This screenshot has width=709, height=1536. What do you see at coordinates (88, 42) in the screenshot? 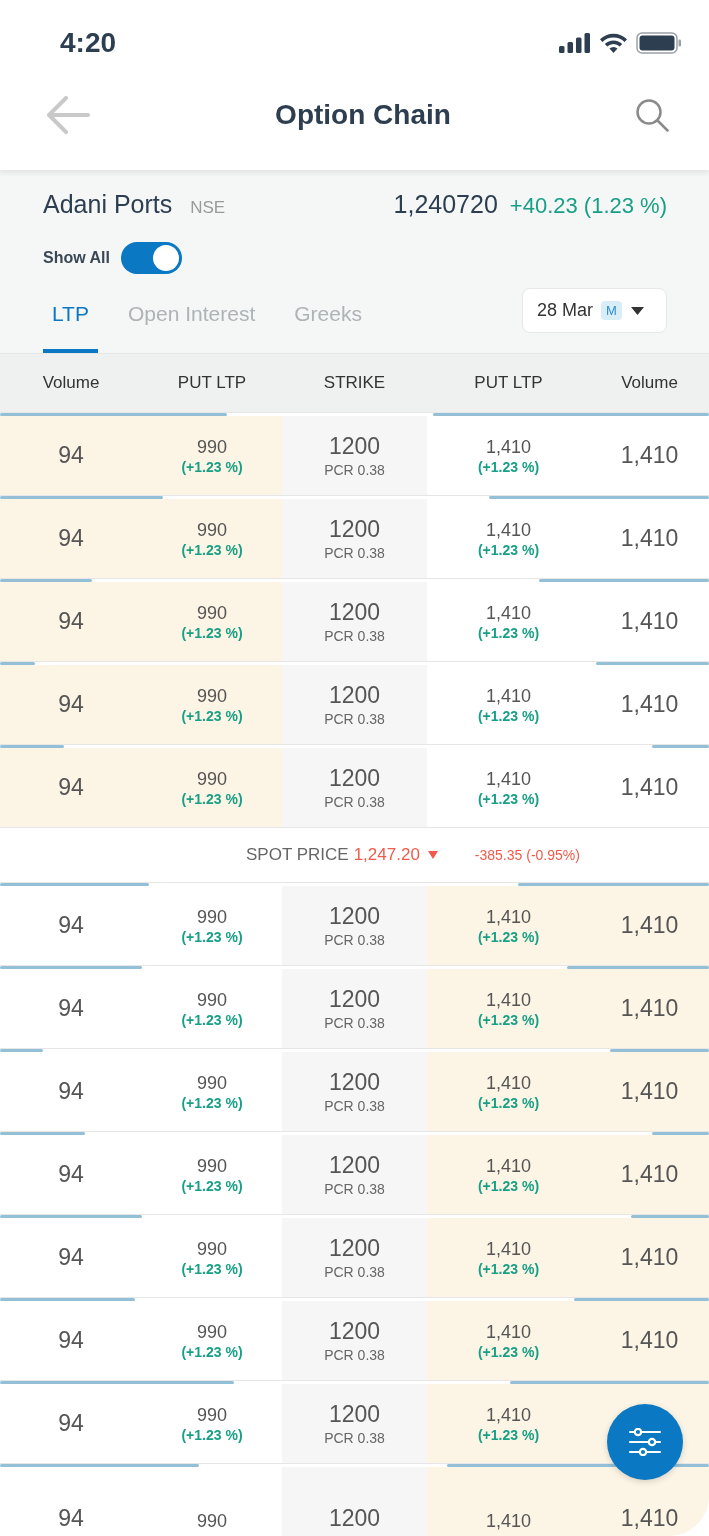
I see `status-time: 4:20` at bounding box center [88, 42].